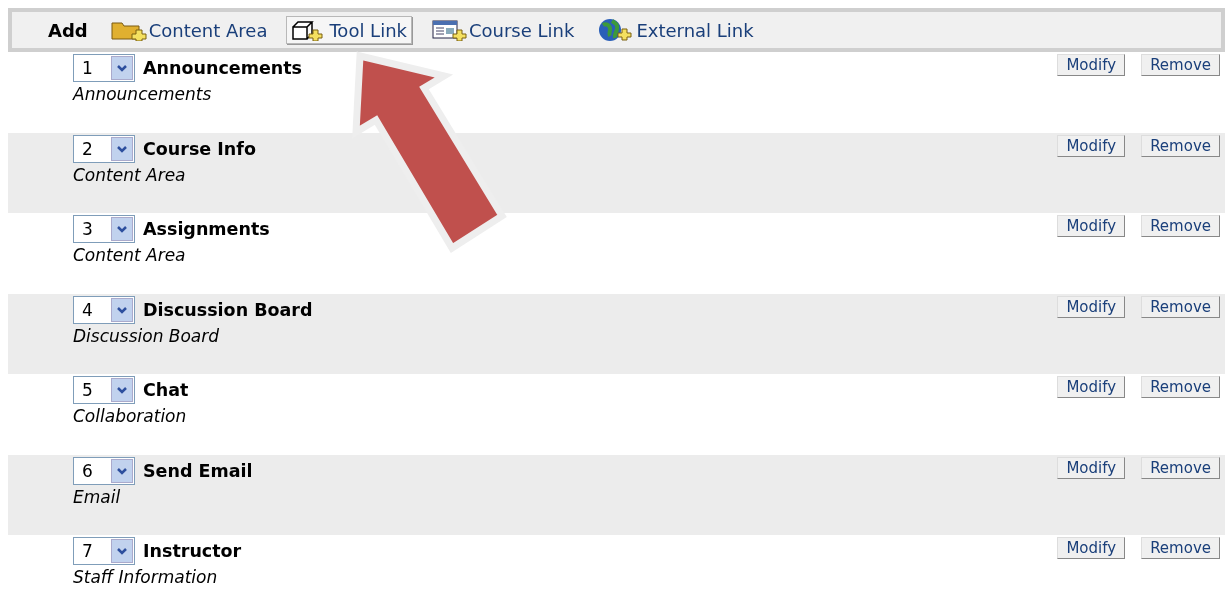 This screenshot has width=1225, height=590. Describe the element at coordinates (166, 390) in the screenshot. I see `menu-item-title: Chat` at that location.